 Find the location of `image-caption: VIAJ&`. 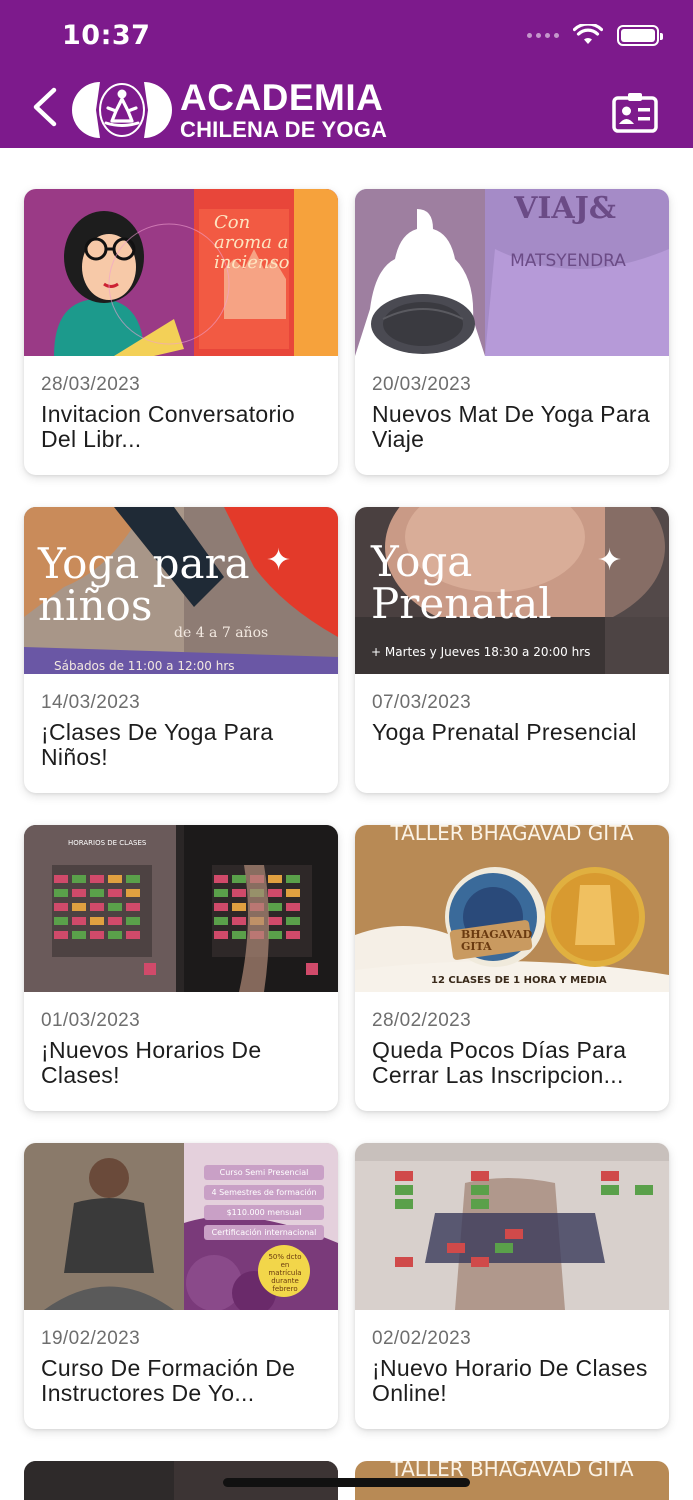

image-caption: VIAJ& is located at coordinates (565, 208).